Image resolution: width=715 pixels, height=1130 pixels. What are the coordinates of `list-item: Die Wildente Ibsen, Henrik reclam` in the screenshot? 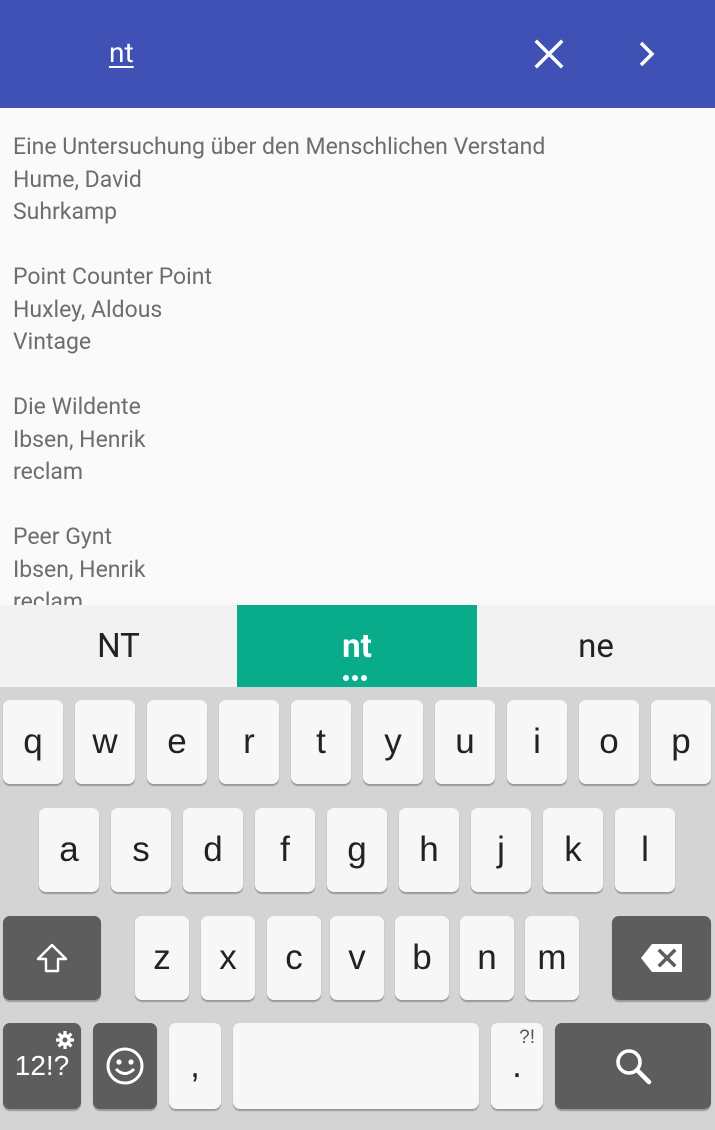 It's located at (79, 440).